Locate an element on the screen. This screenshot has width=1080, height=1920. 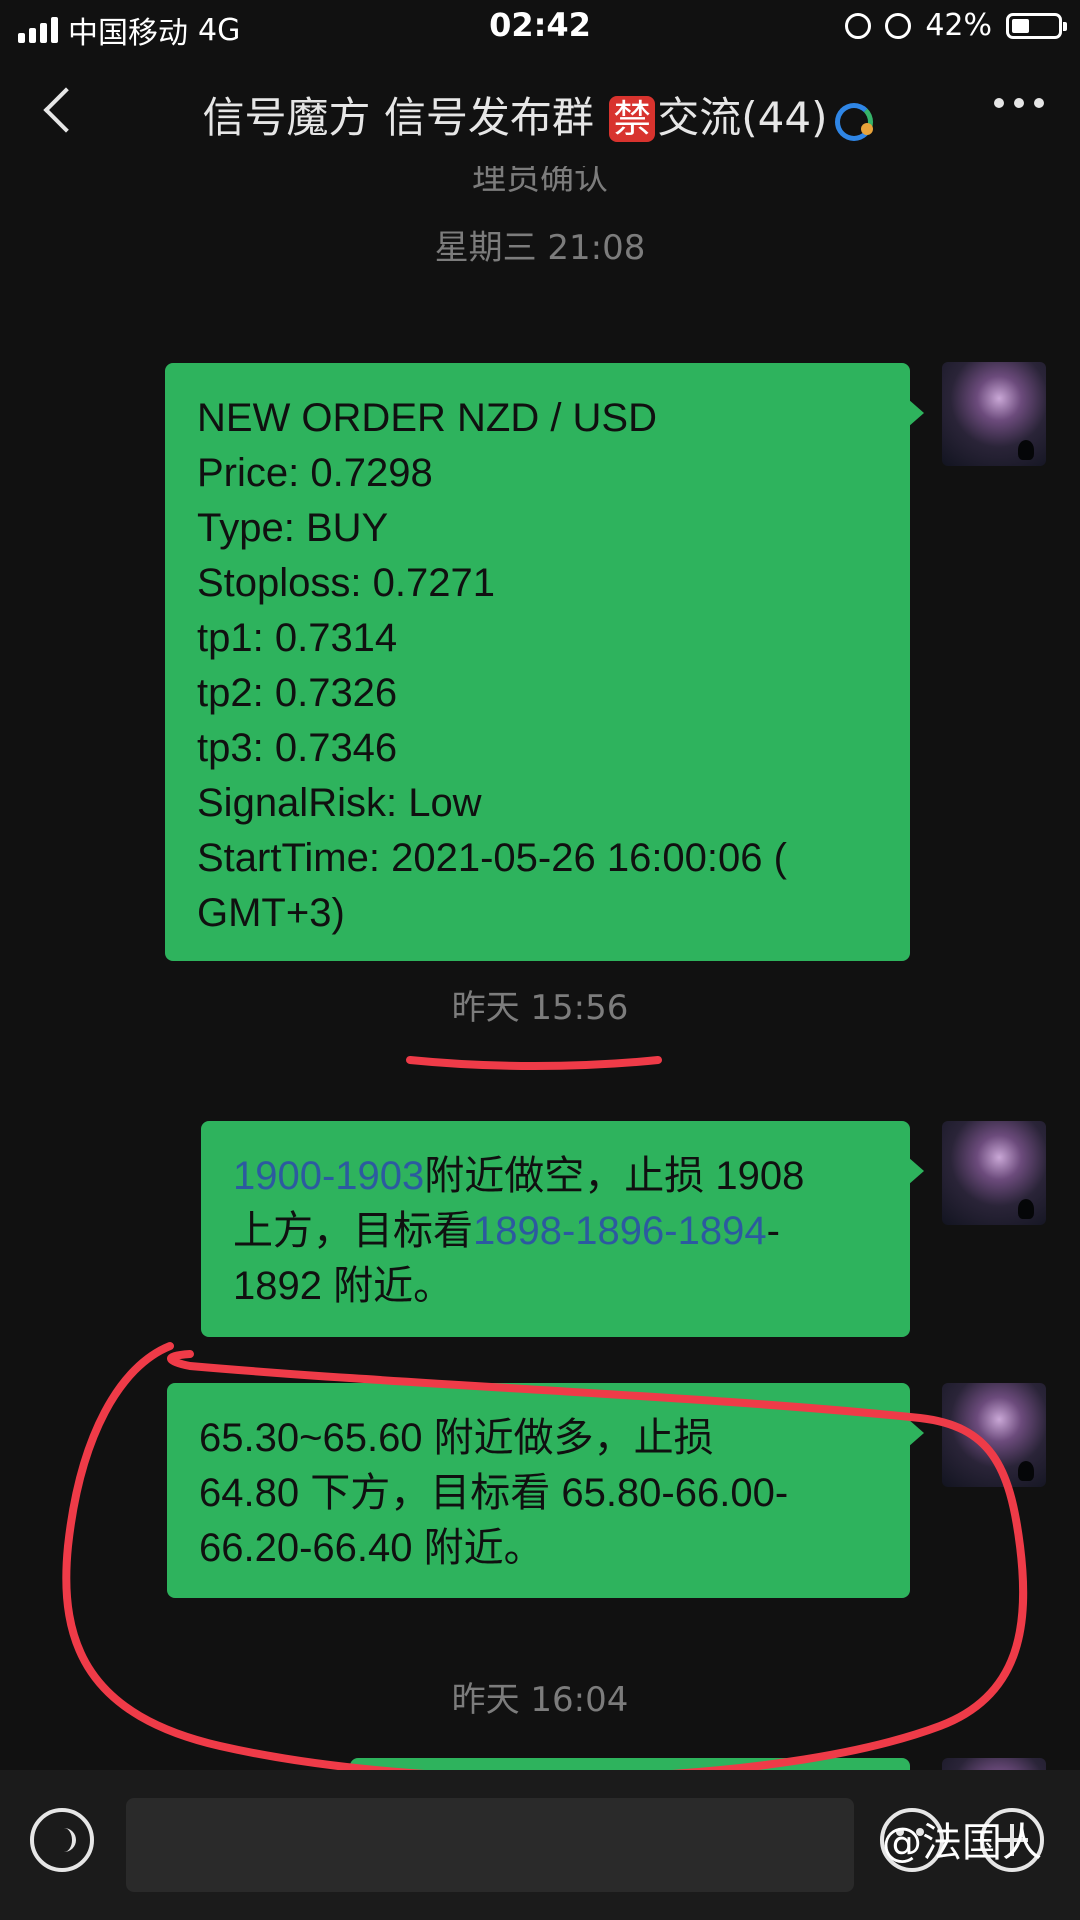
message-text: - is located at coordinates (773, 1231).